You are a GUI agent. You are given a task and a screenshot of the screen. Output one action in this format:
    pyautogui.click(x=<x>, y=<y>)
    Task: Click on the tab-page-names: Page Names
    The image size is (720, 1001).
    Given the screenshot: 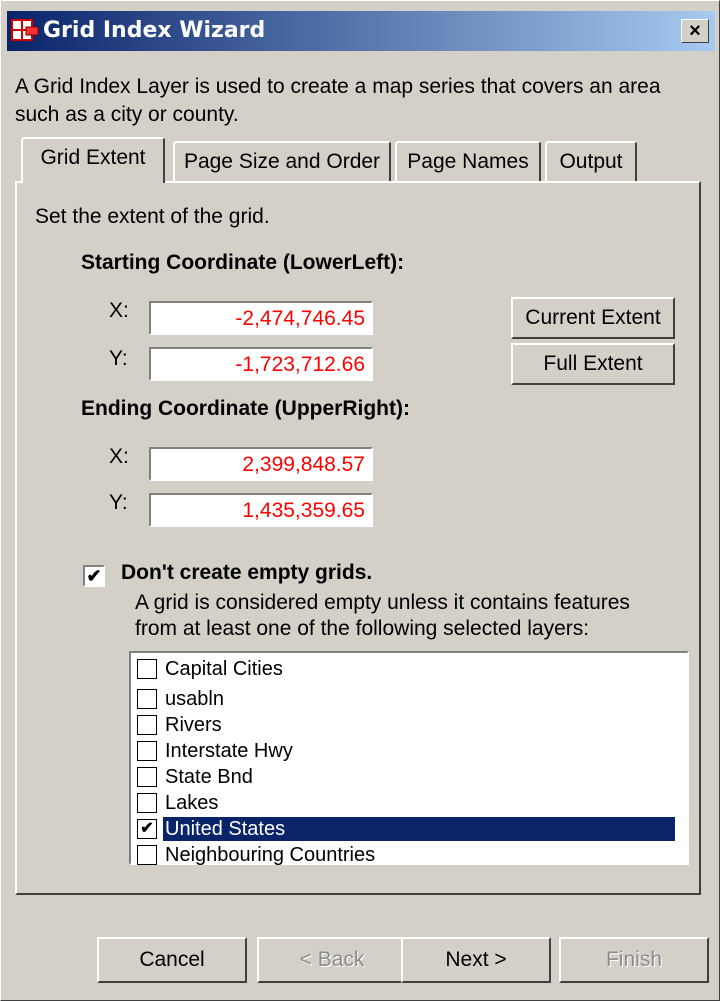 What is the action you would take?
    pyautogui.click(x=468, y=161)
    